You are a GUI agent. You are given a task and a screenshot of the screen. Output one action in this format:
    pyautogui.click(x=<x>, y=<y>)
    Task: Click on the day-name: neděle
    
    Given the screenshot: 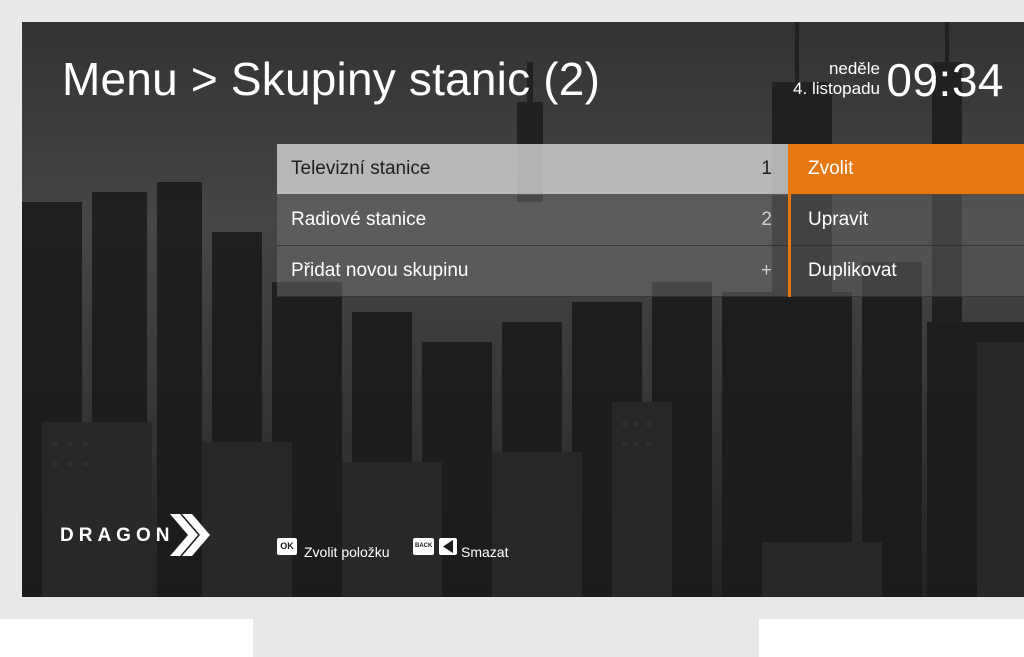 What is the action you would take?
    pyautogui.click(x=854, y=68)
    